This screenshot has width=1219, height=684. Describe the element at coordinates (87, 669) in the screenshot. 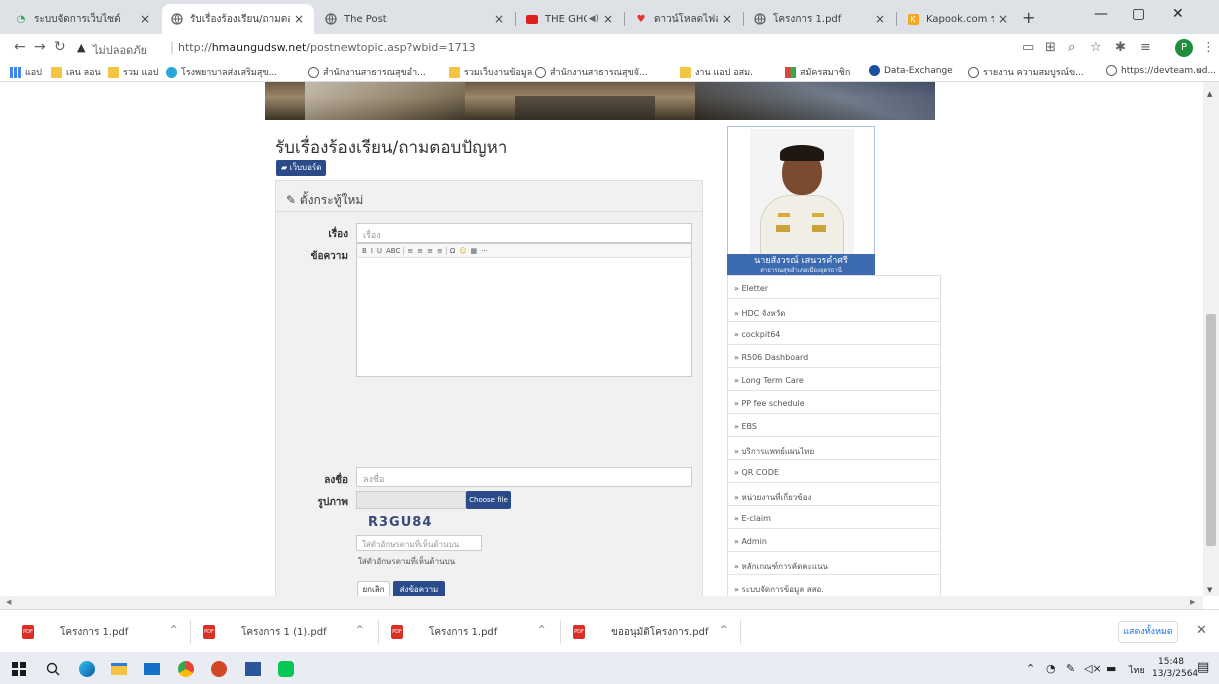

I see `edge-icon` at that location.